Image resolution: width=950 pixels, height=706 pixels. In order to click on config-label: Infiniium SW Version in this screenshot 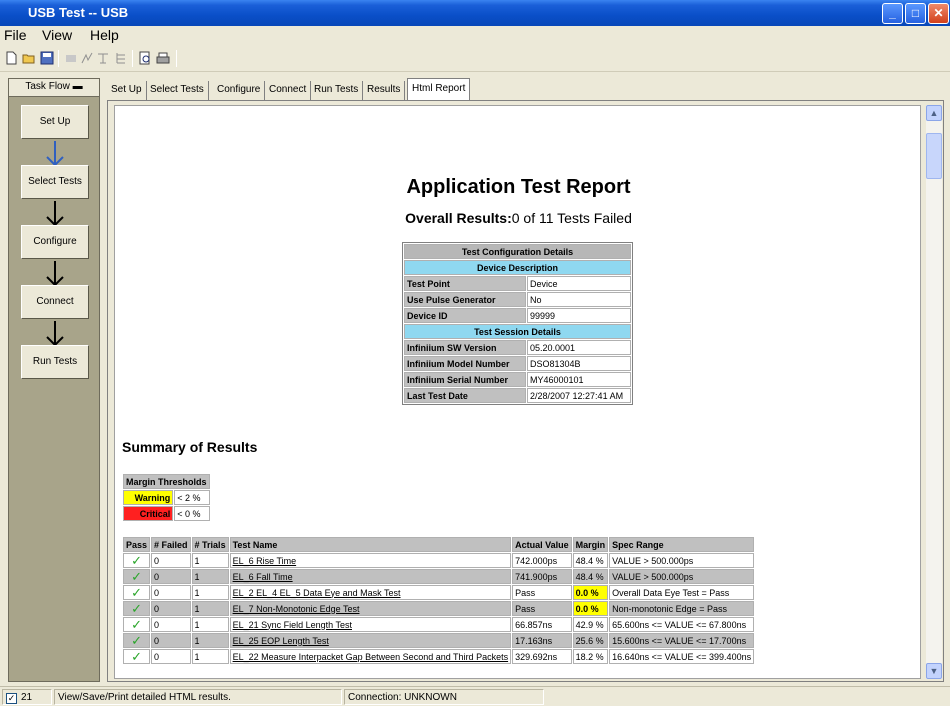, I will do `click(465, 347)`.